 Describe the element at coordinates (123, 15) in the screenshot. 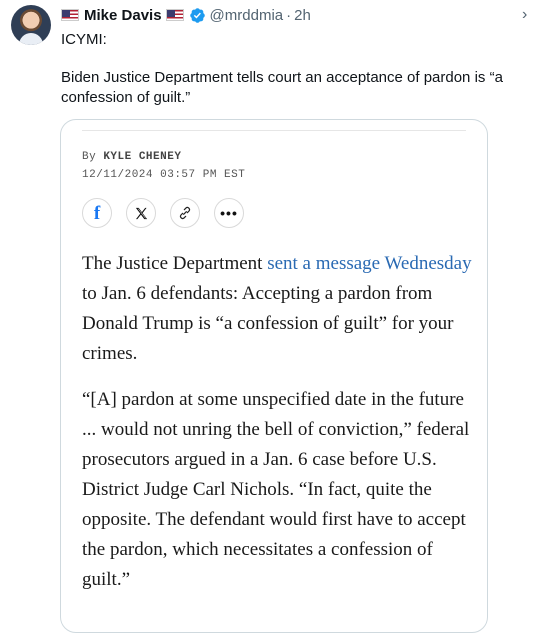

I see `author-name: Mike Davis` at that location.